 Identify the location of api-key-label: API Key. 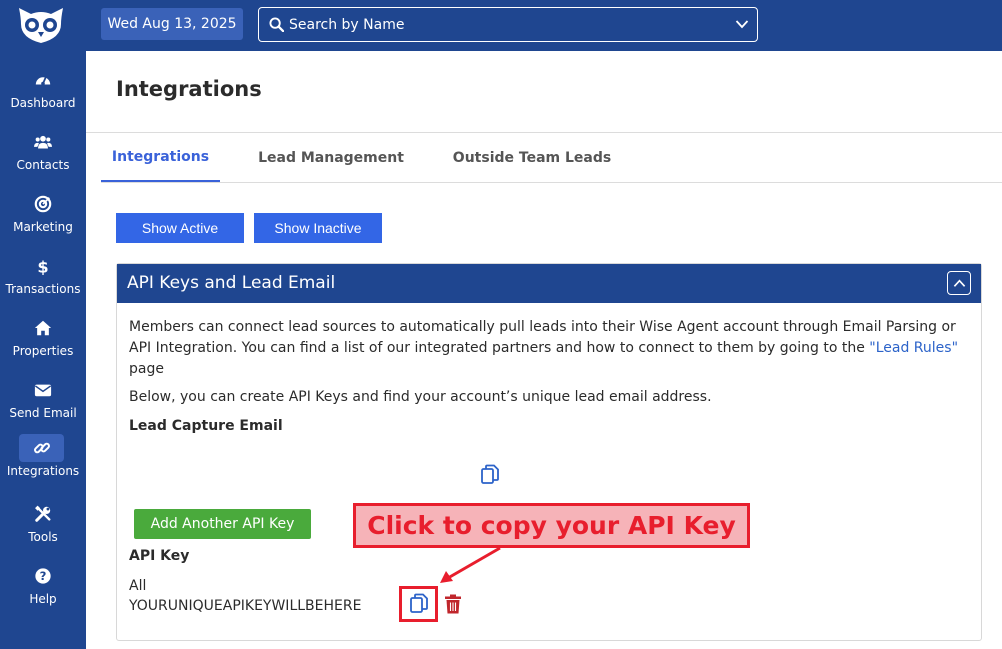
(159, 556).